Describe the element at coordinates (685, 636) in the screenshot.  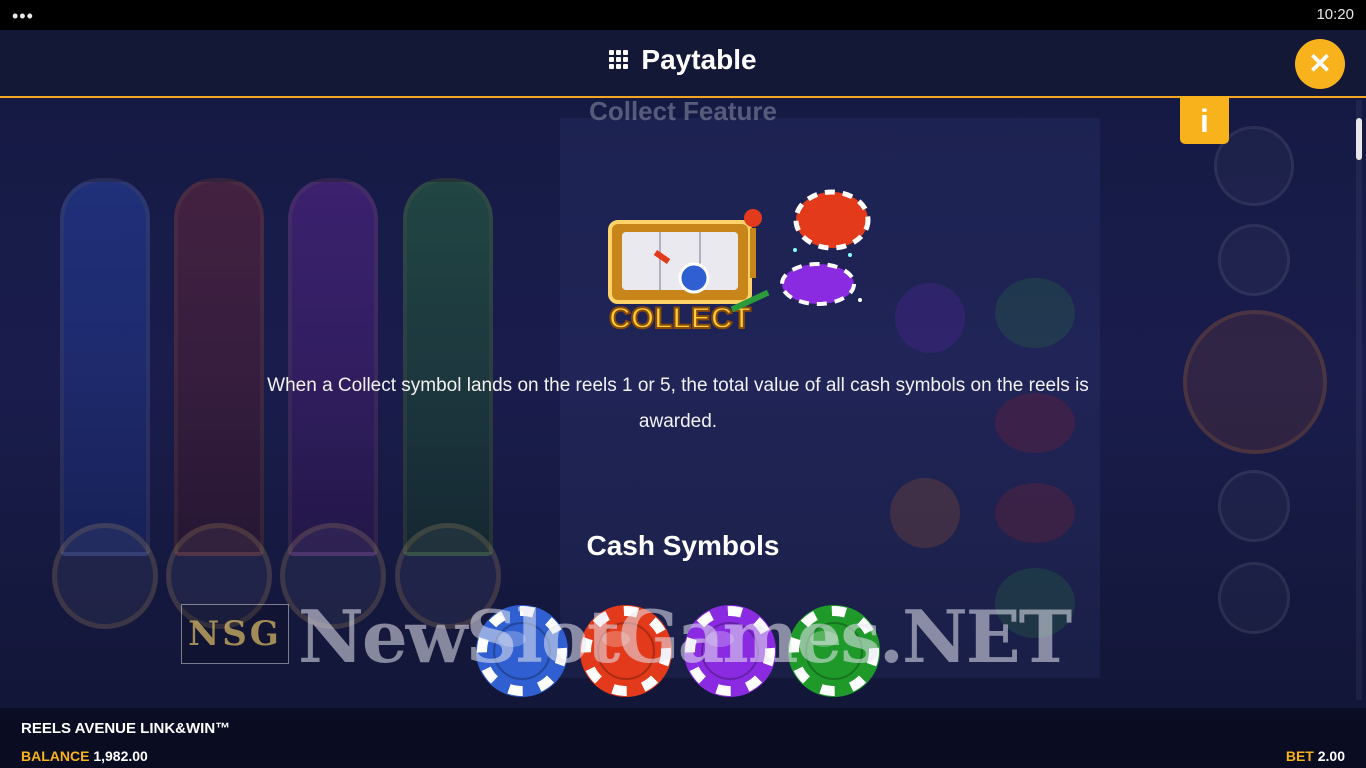
I see `watermark-text: NewSlotGames.NET` at that location.